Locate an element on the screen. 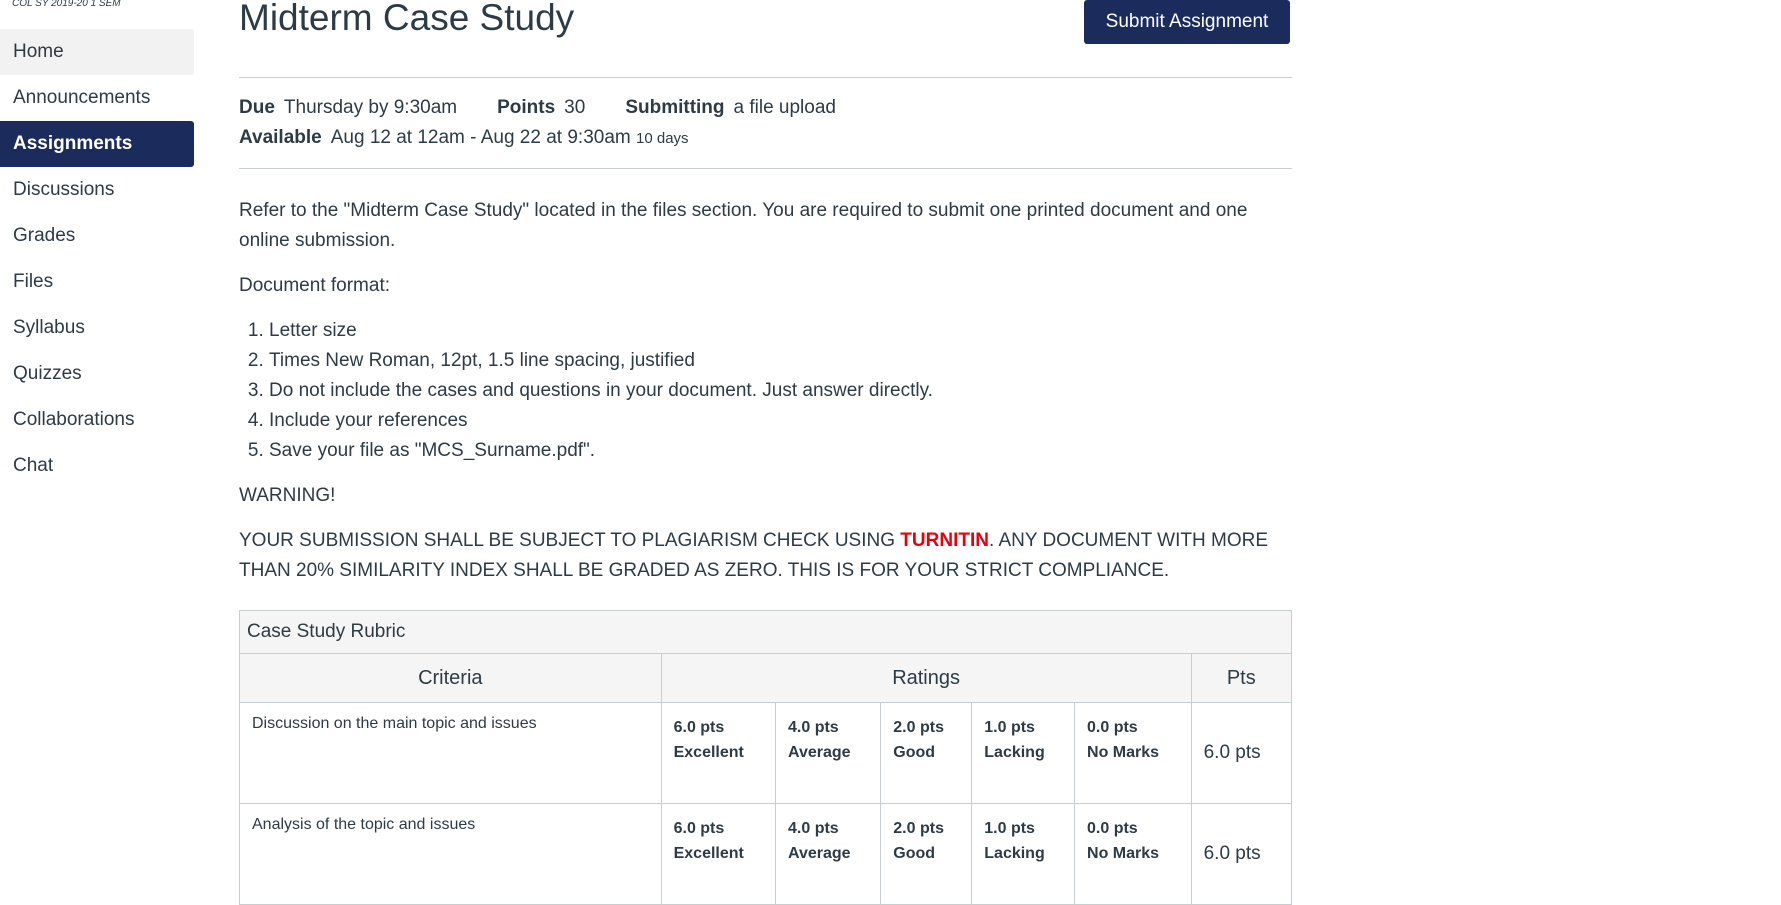  available-label: Available is located at coordinates (280, 137).